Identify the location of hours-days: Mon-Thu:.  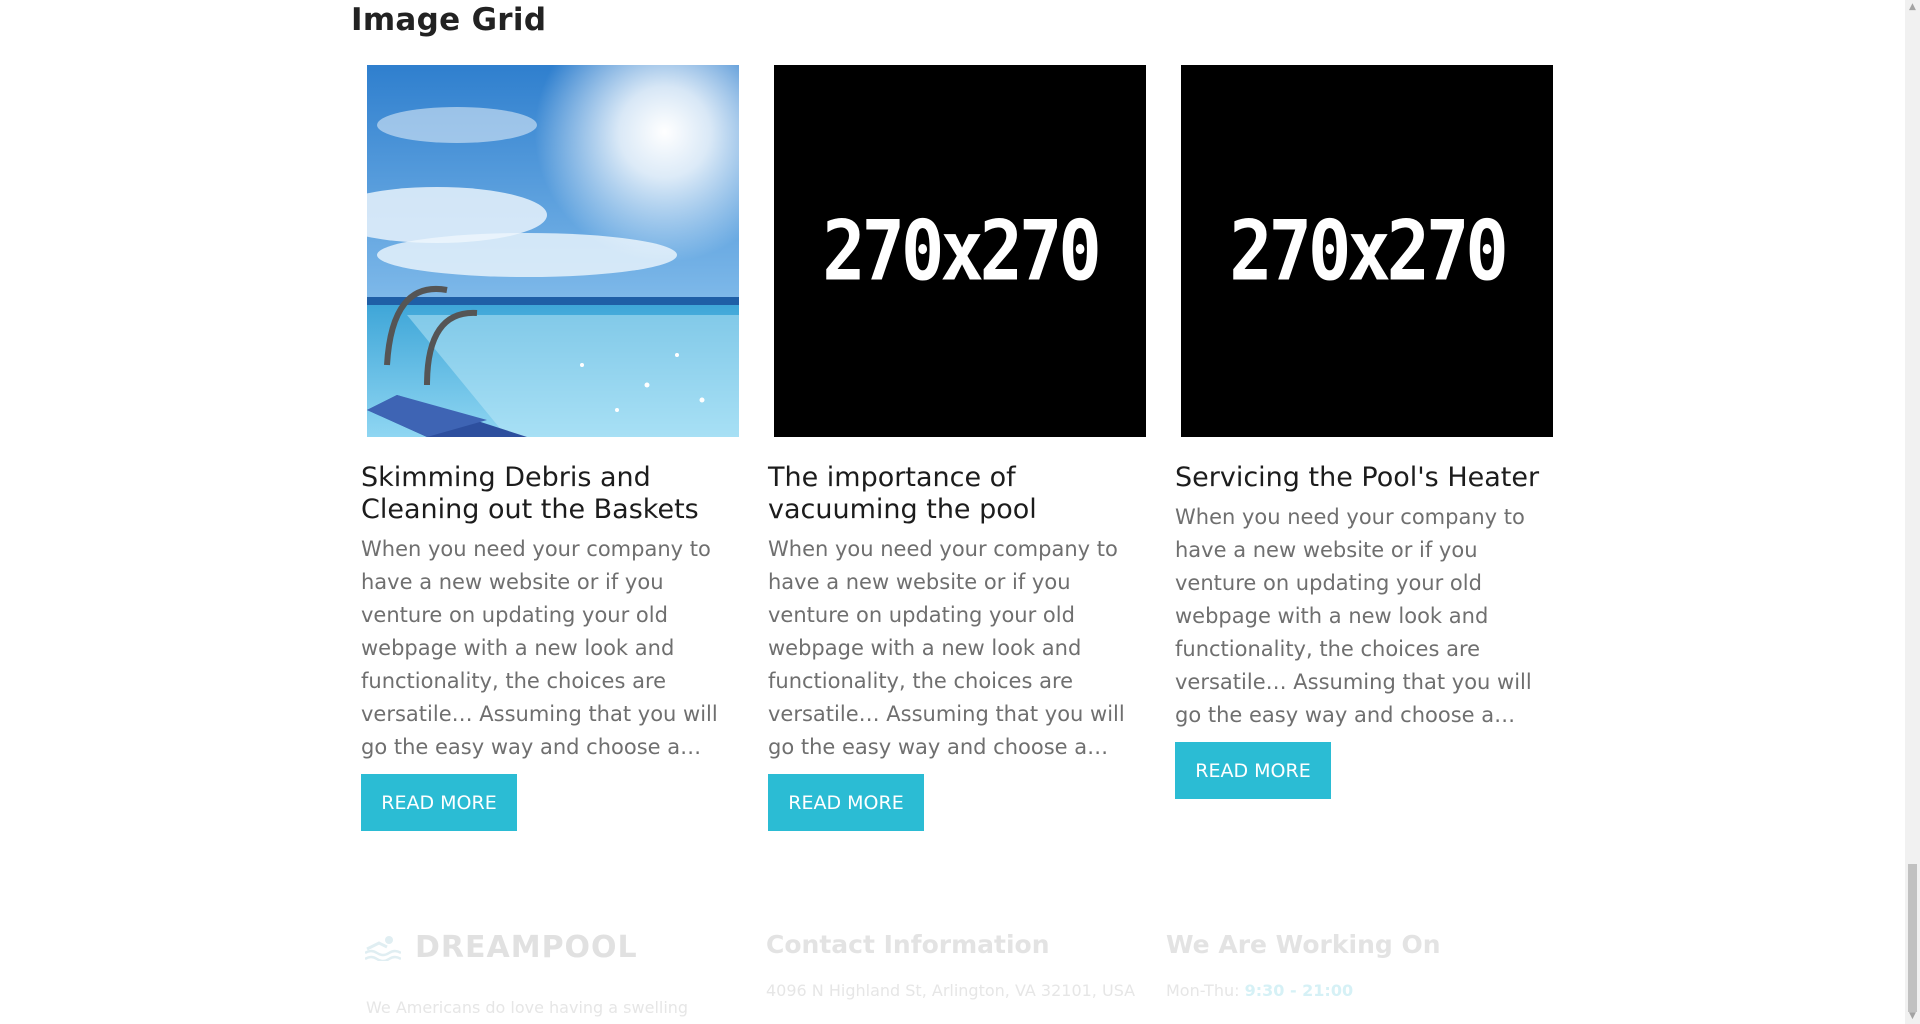
(1203, 990).